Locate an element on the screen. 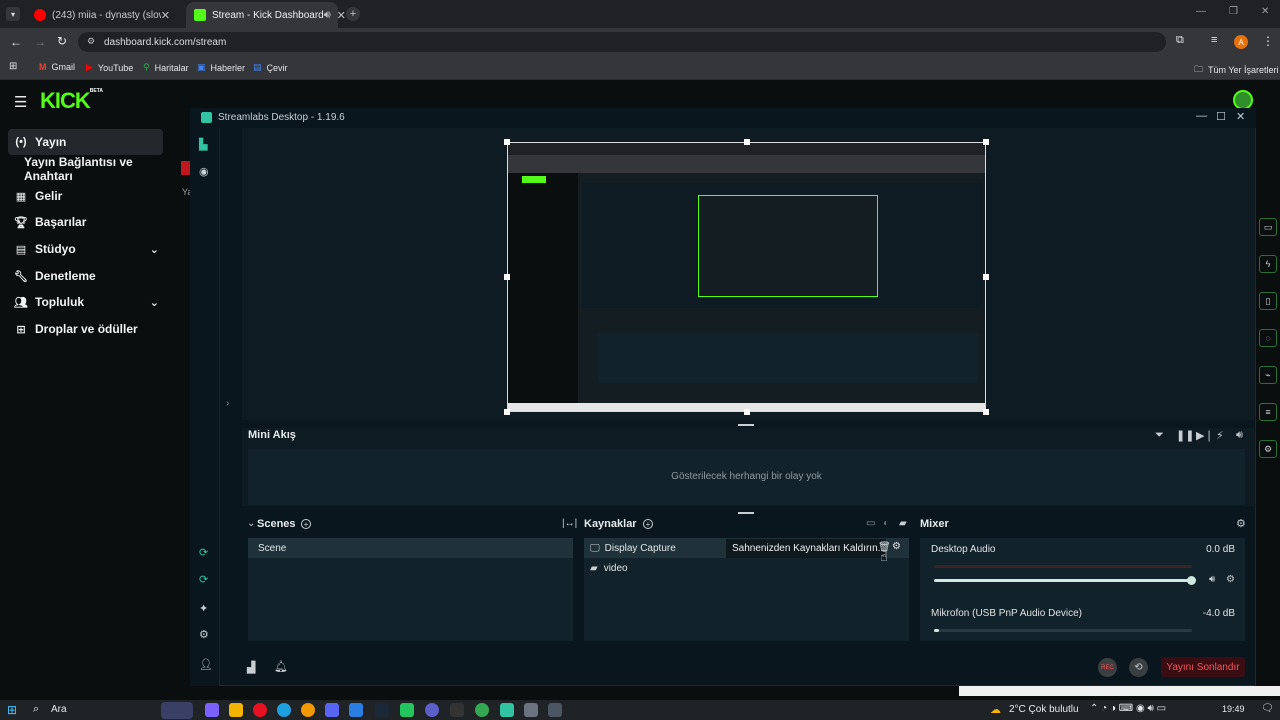 The width and height of the screenshot is (1280, 720). clock: 19:49 is located at coordinates (1233, 709).